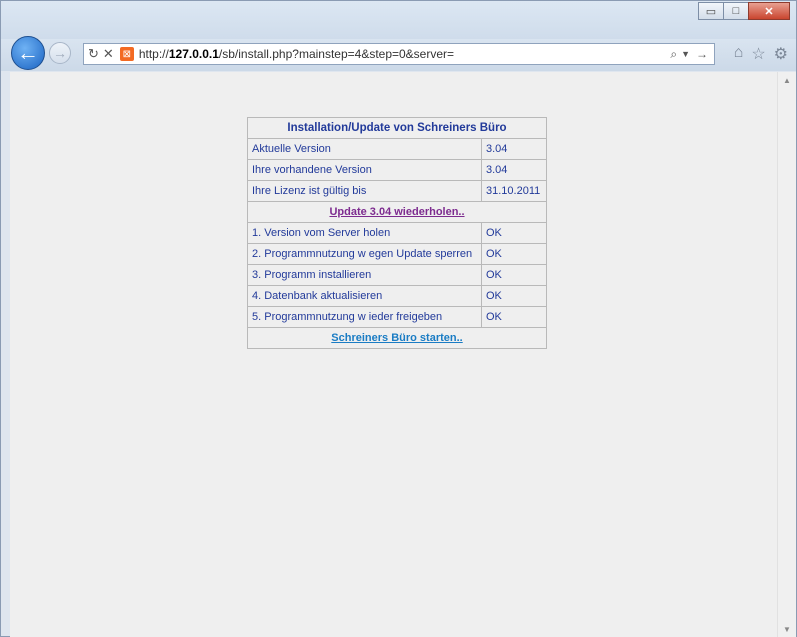 This screenshot has width=797, height=637. What do you see at coordinates (28, 53) in the screenshot?
I see `back-arrow-icon: ←` at bounding box center [28, 53].